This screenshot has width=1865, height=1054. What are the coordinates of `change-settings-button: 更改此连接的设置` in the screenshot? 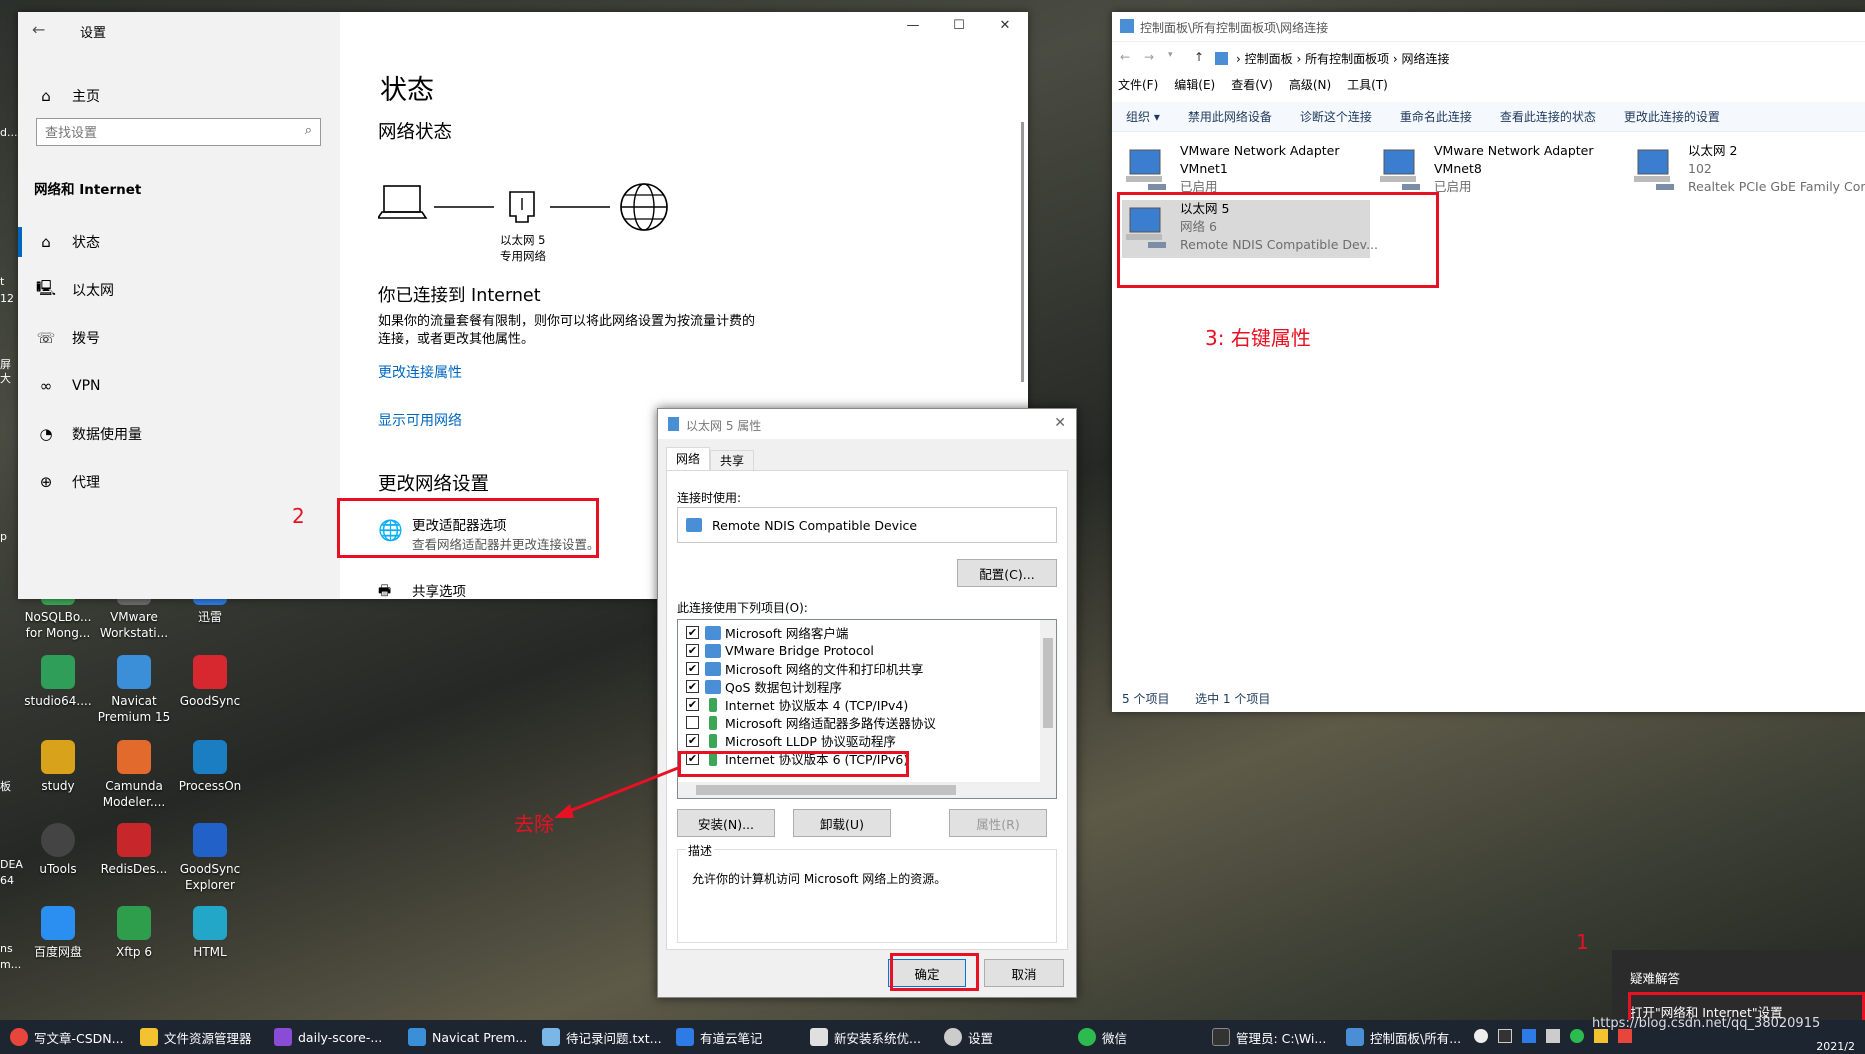 It's located at (1672, 116).